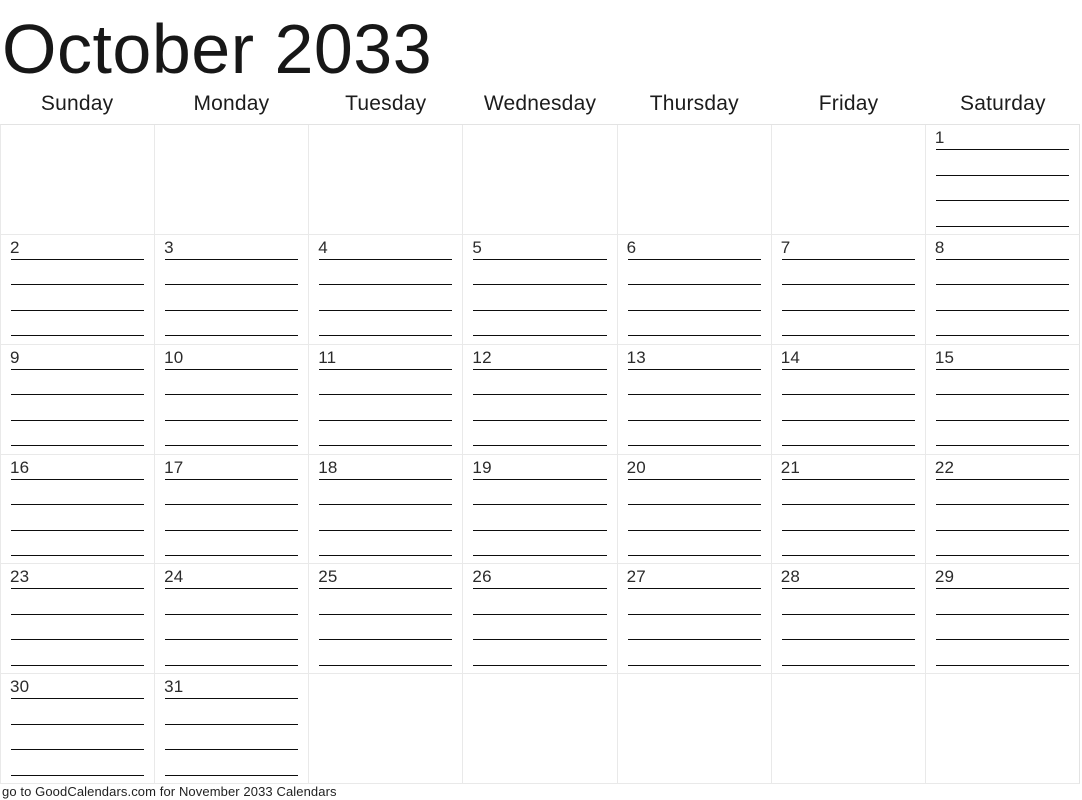 The height and width of the screenshot is (800, 1082). What do you see at coordinates (232, 289) in the screenshot?
I see `calendar-day-cell: 3` at bounding box center [232, 289].